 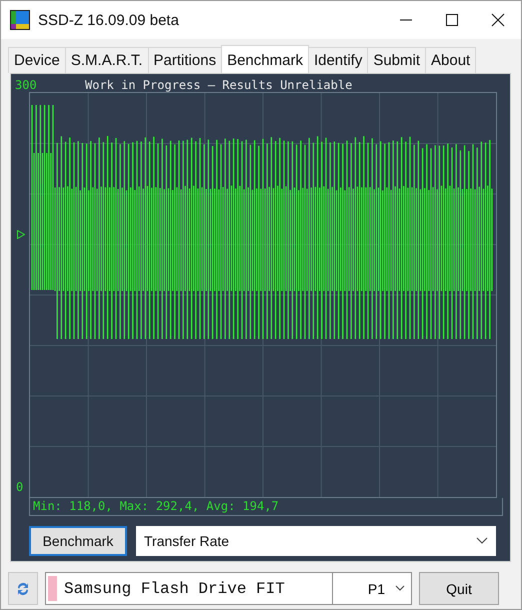 What do you see at coordinates (452, 20) in the screenshot?
I see `maximize-icon` at bounding box center [452, 20].